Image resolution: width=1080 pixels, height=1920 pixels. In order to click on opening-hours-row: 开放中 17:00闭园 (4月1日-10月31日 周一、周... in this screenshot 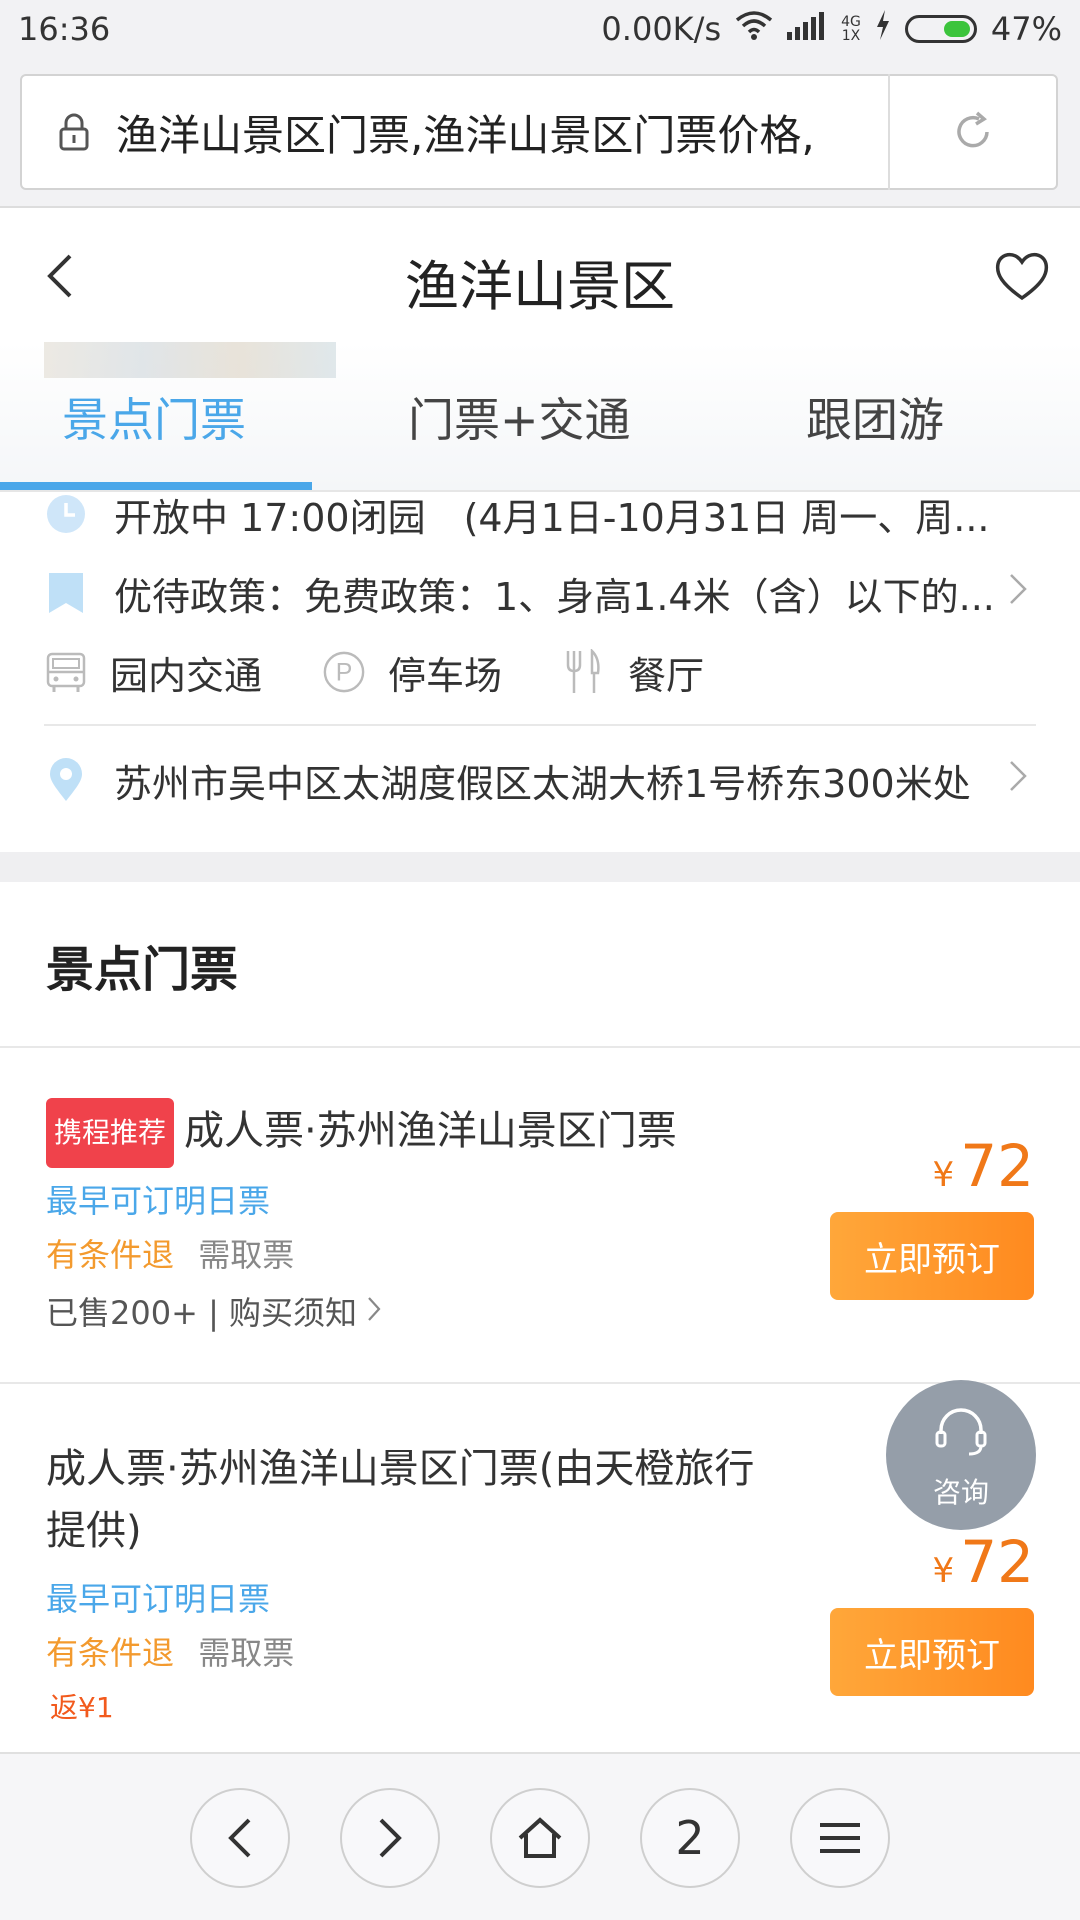, I will do `click(544, 516)`.